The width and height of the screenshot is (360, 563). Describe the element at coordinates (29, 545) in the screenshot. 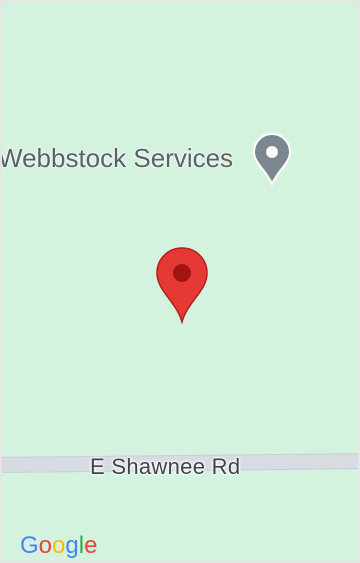

I see `google-logo-letter: G` at that location.